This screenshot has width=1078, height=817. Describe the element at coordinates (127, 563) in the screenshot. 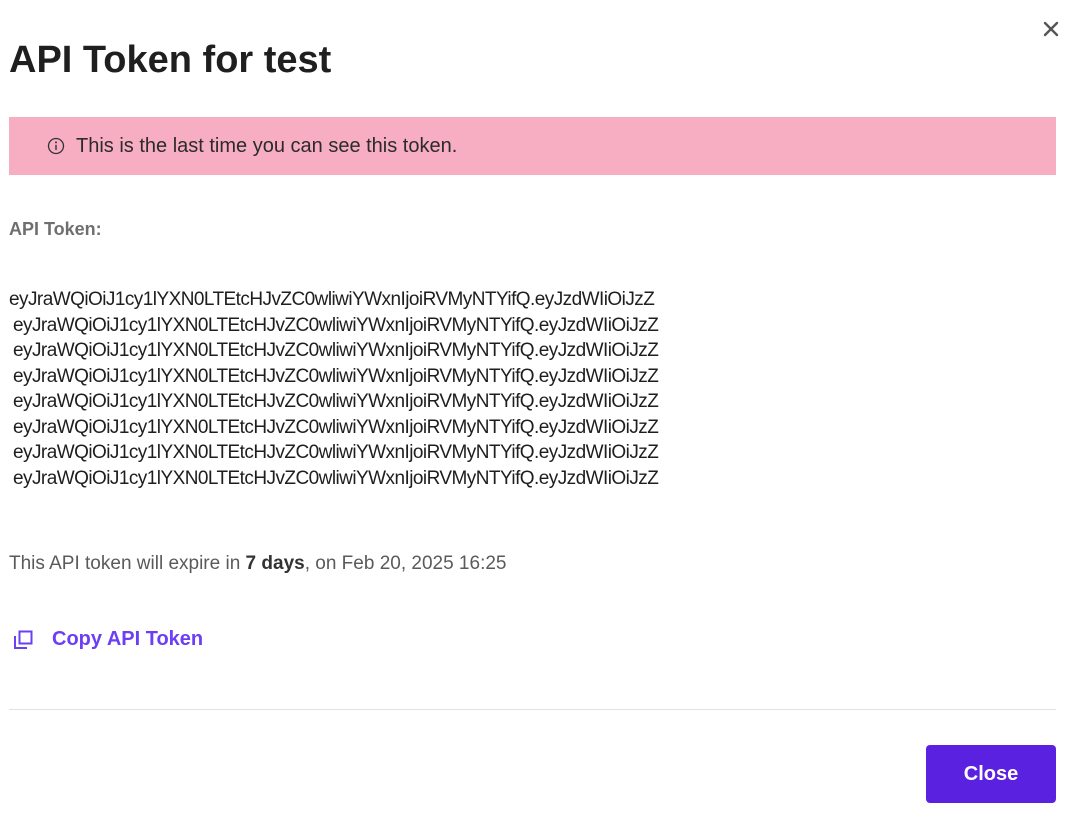

I see `expiry-prefix: This API token will expire in` at that location.